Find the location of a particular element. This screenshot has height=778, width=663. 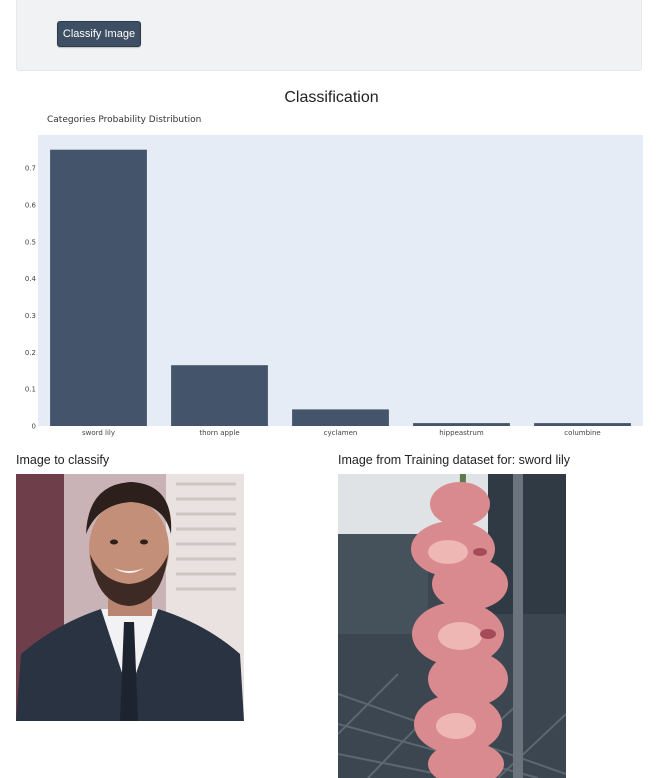

y-tick-label: 0 is located at coordinates (34, 427).